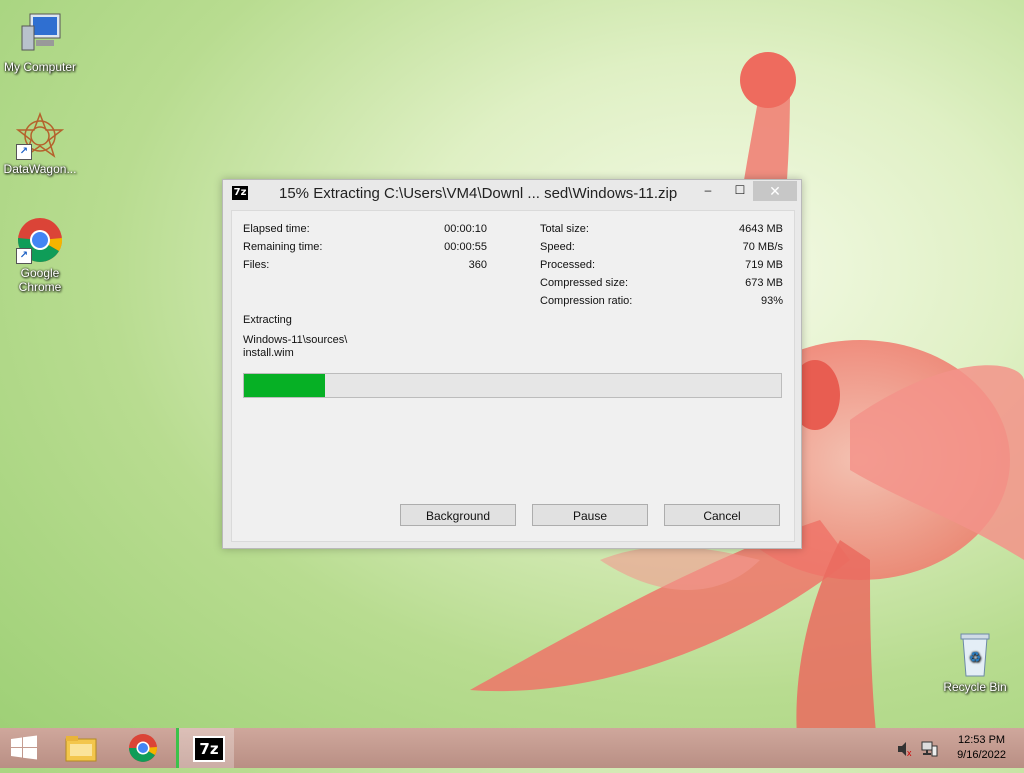 This screenshot has width=1024, height=773. What do you see at coordinates (981, 740) in the screenshot?
I see `clock-time: 12:53 PM` at bounding box center [981, 740].